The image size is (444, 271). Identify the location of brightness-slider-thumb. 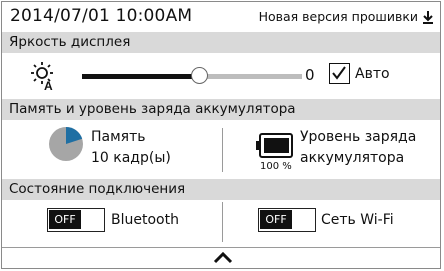
(199, 75).